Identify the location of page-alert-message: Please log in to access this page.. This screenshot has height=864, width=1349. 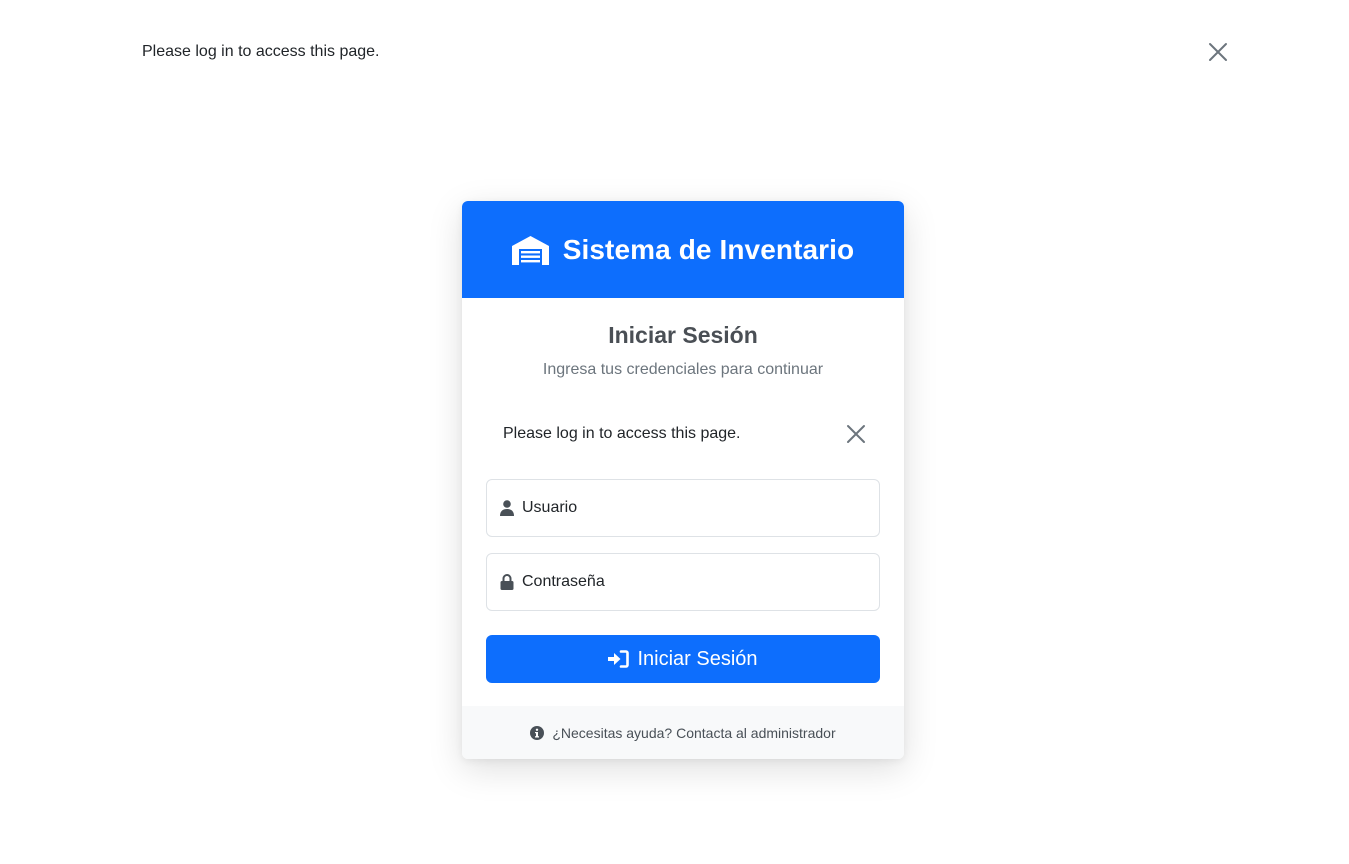
(261, 51).